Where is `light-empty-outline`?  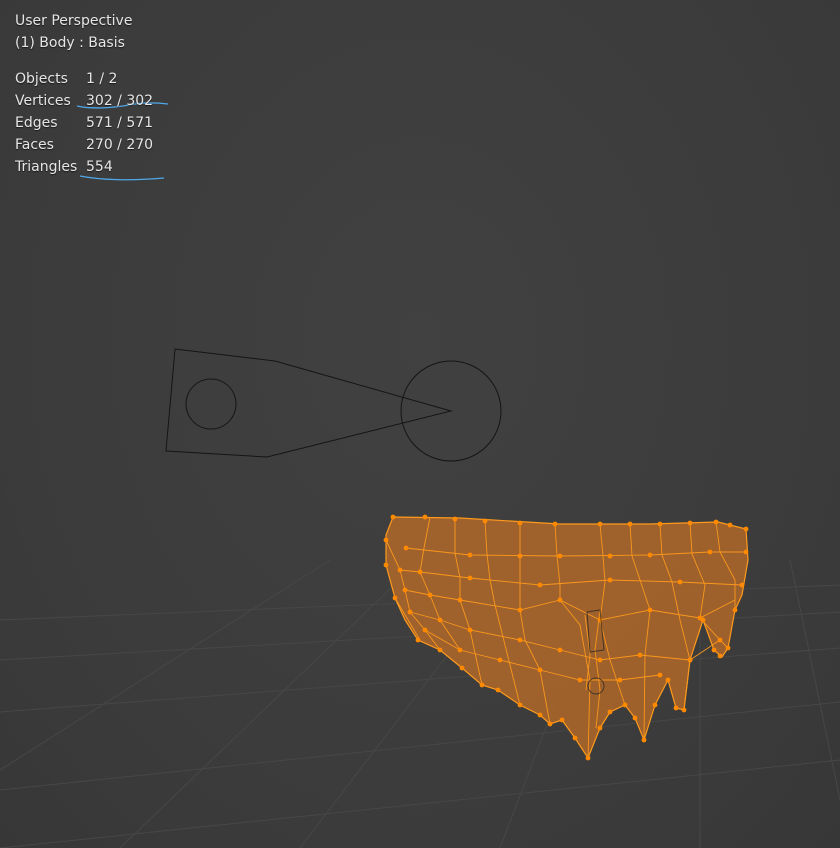 light-empty-outline is located at coordinates (333, 405).